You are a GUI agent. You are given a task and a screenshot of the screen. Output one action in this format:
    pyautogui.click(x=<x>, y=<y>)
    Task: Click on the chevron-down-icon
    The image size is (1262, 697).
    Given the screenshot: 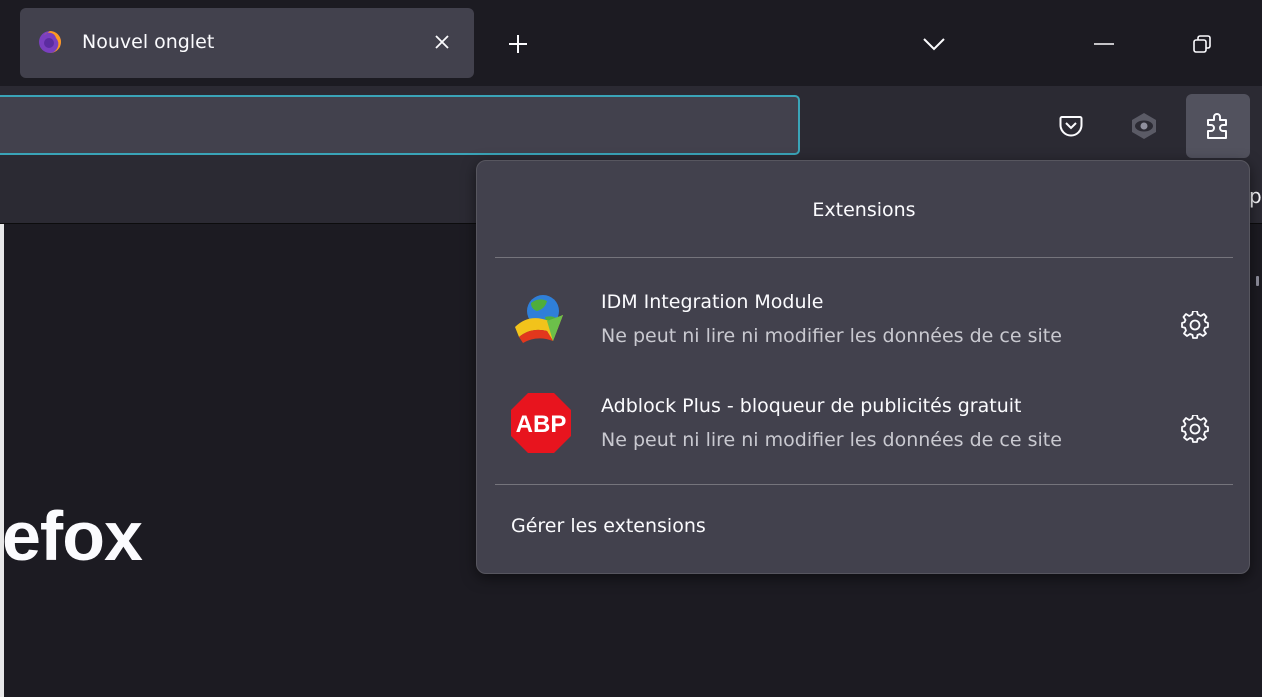 What is the action you would take?
    pyautogui.click(x=934, y=44)
    